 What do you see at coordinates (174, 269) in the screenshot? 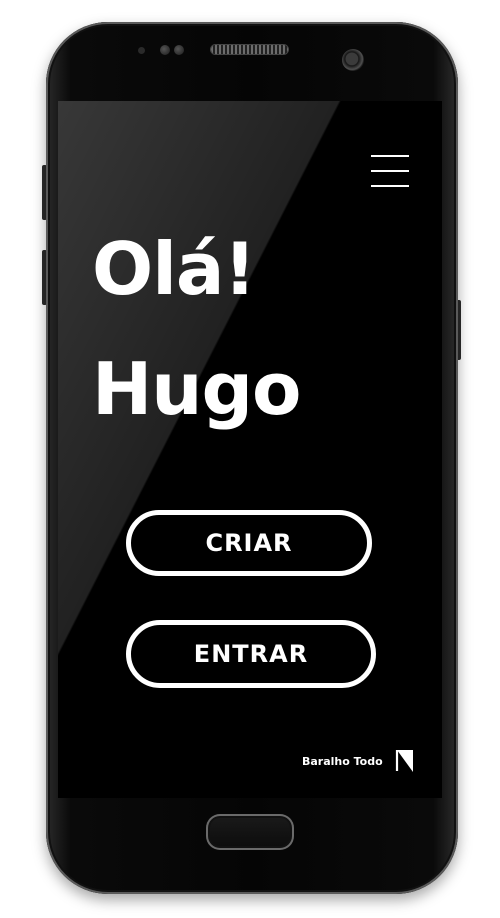
I see `greeting-line-hello: Olá!` at bounding box center [174, 269].